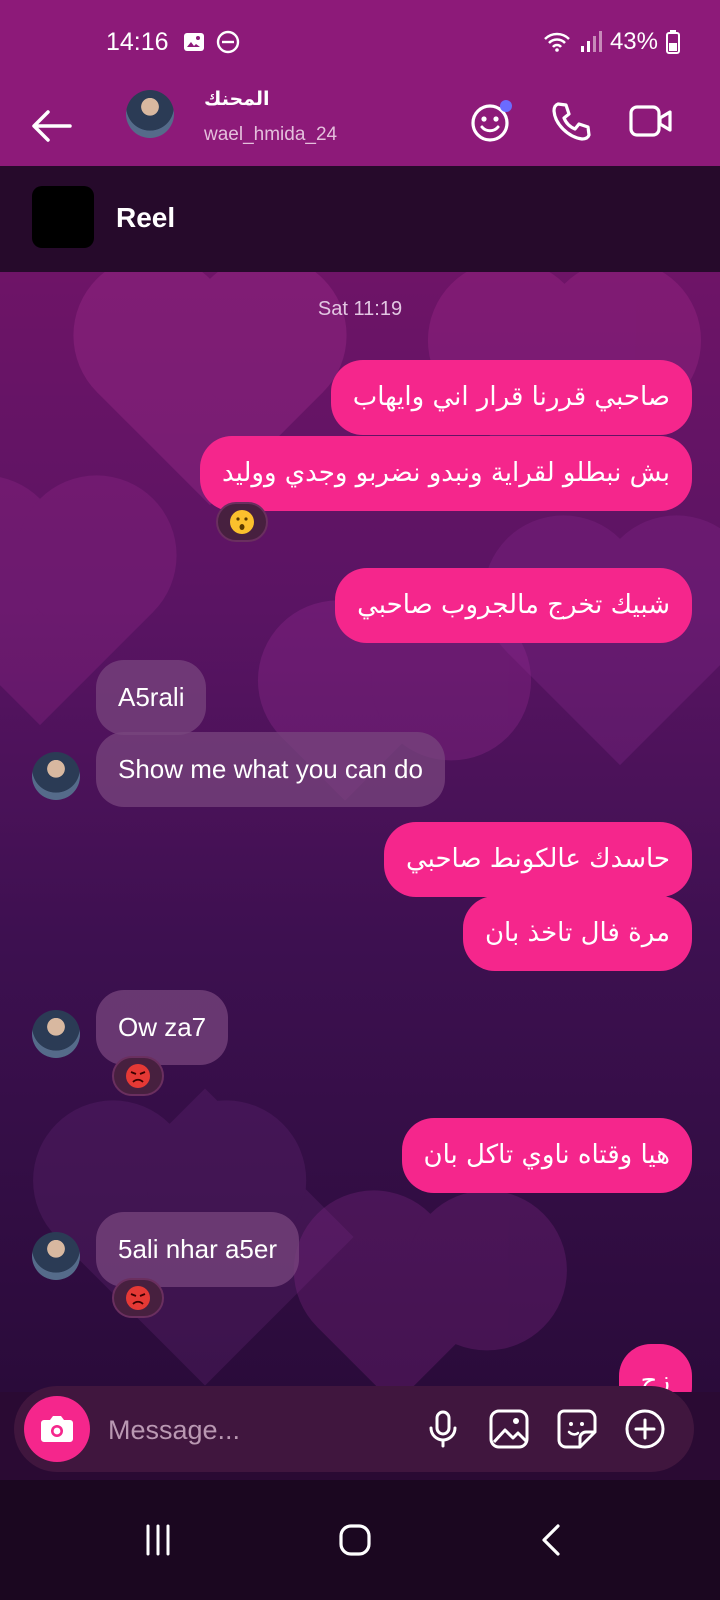 The height and width of the screenshot is (1600, 720). Describe the element at coordinates (253, 1430) in the screenshot. I see `message-input` at that location.